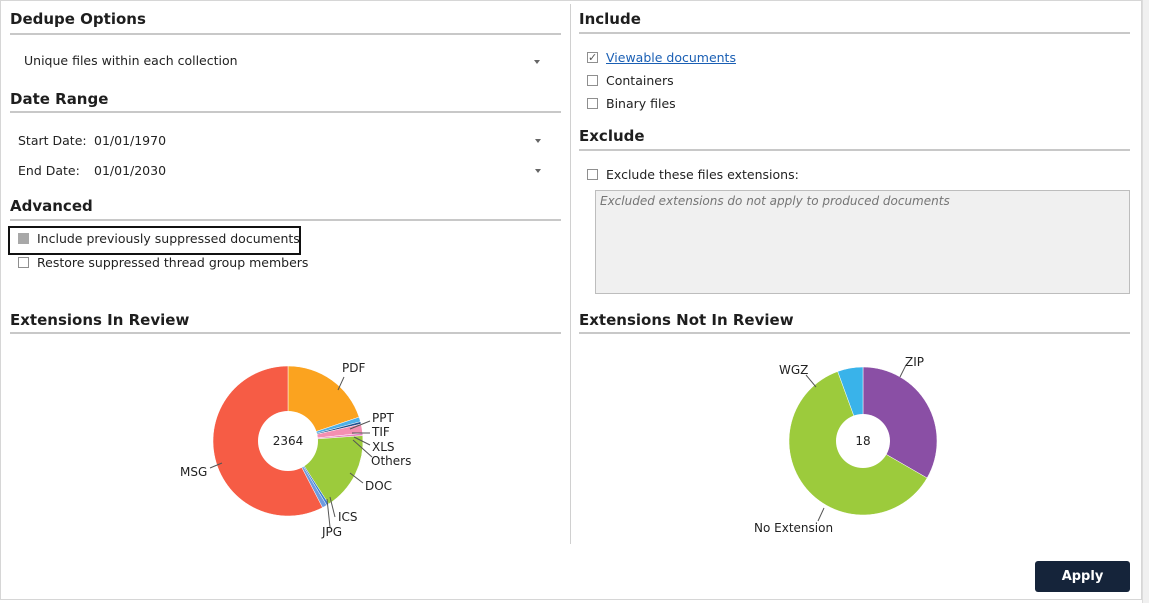  What do you see at coordinates (285, 112) in the screenshot?
I see `date-range-rule` at bounding box center [285, 112].